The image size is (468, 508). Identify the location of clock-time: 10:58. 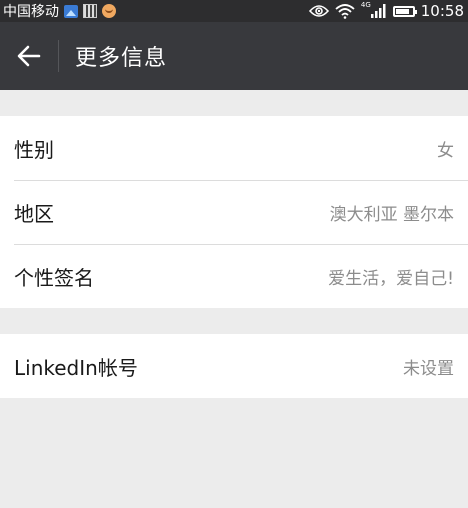
(442, 11).